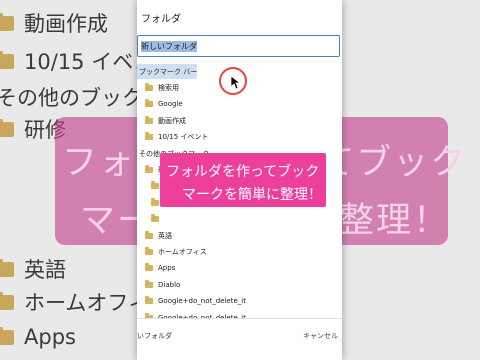 The height and width of the screenshot is (360, 480). I want to click on mouse-pointer-icon, so click(236, 83).